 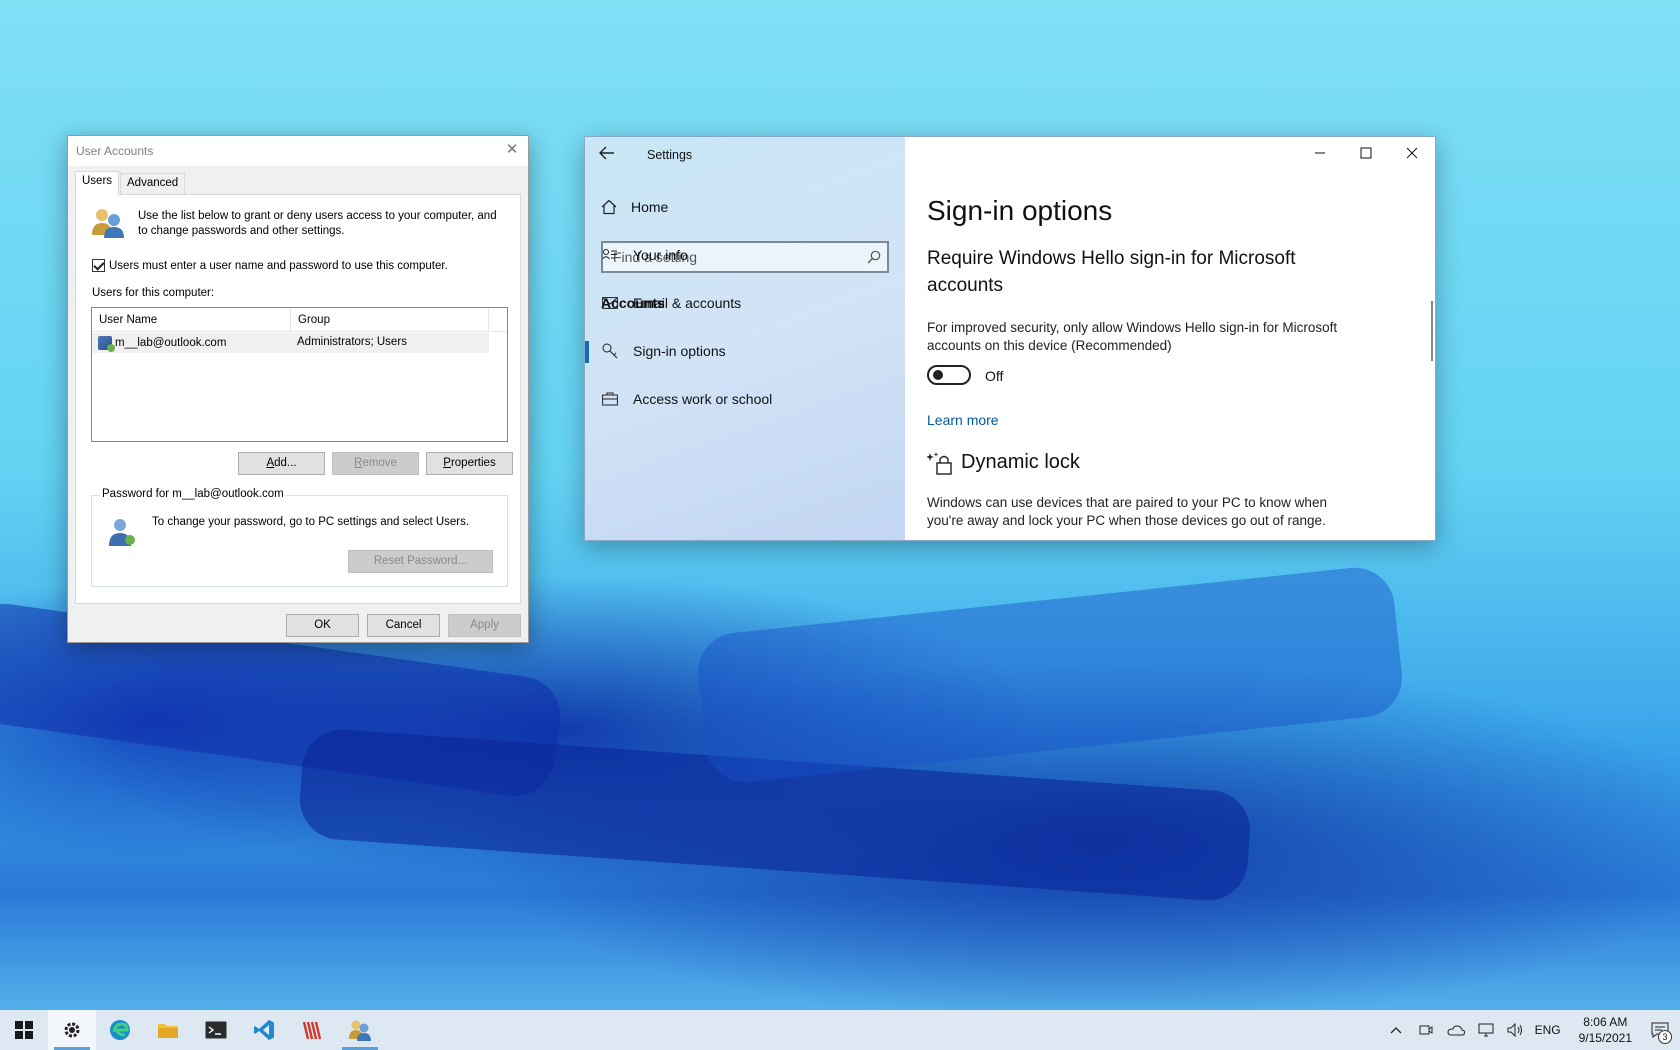 What do you see at coordinates (610, 255) in the screenshot?
I see `person-card-icon` at bounding box center [610, 255].